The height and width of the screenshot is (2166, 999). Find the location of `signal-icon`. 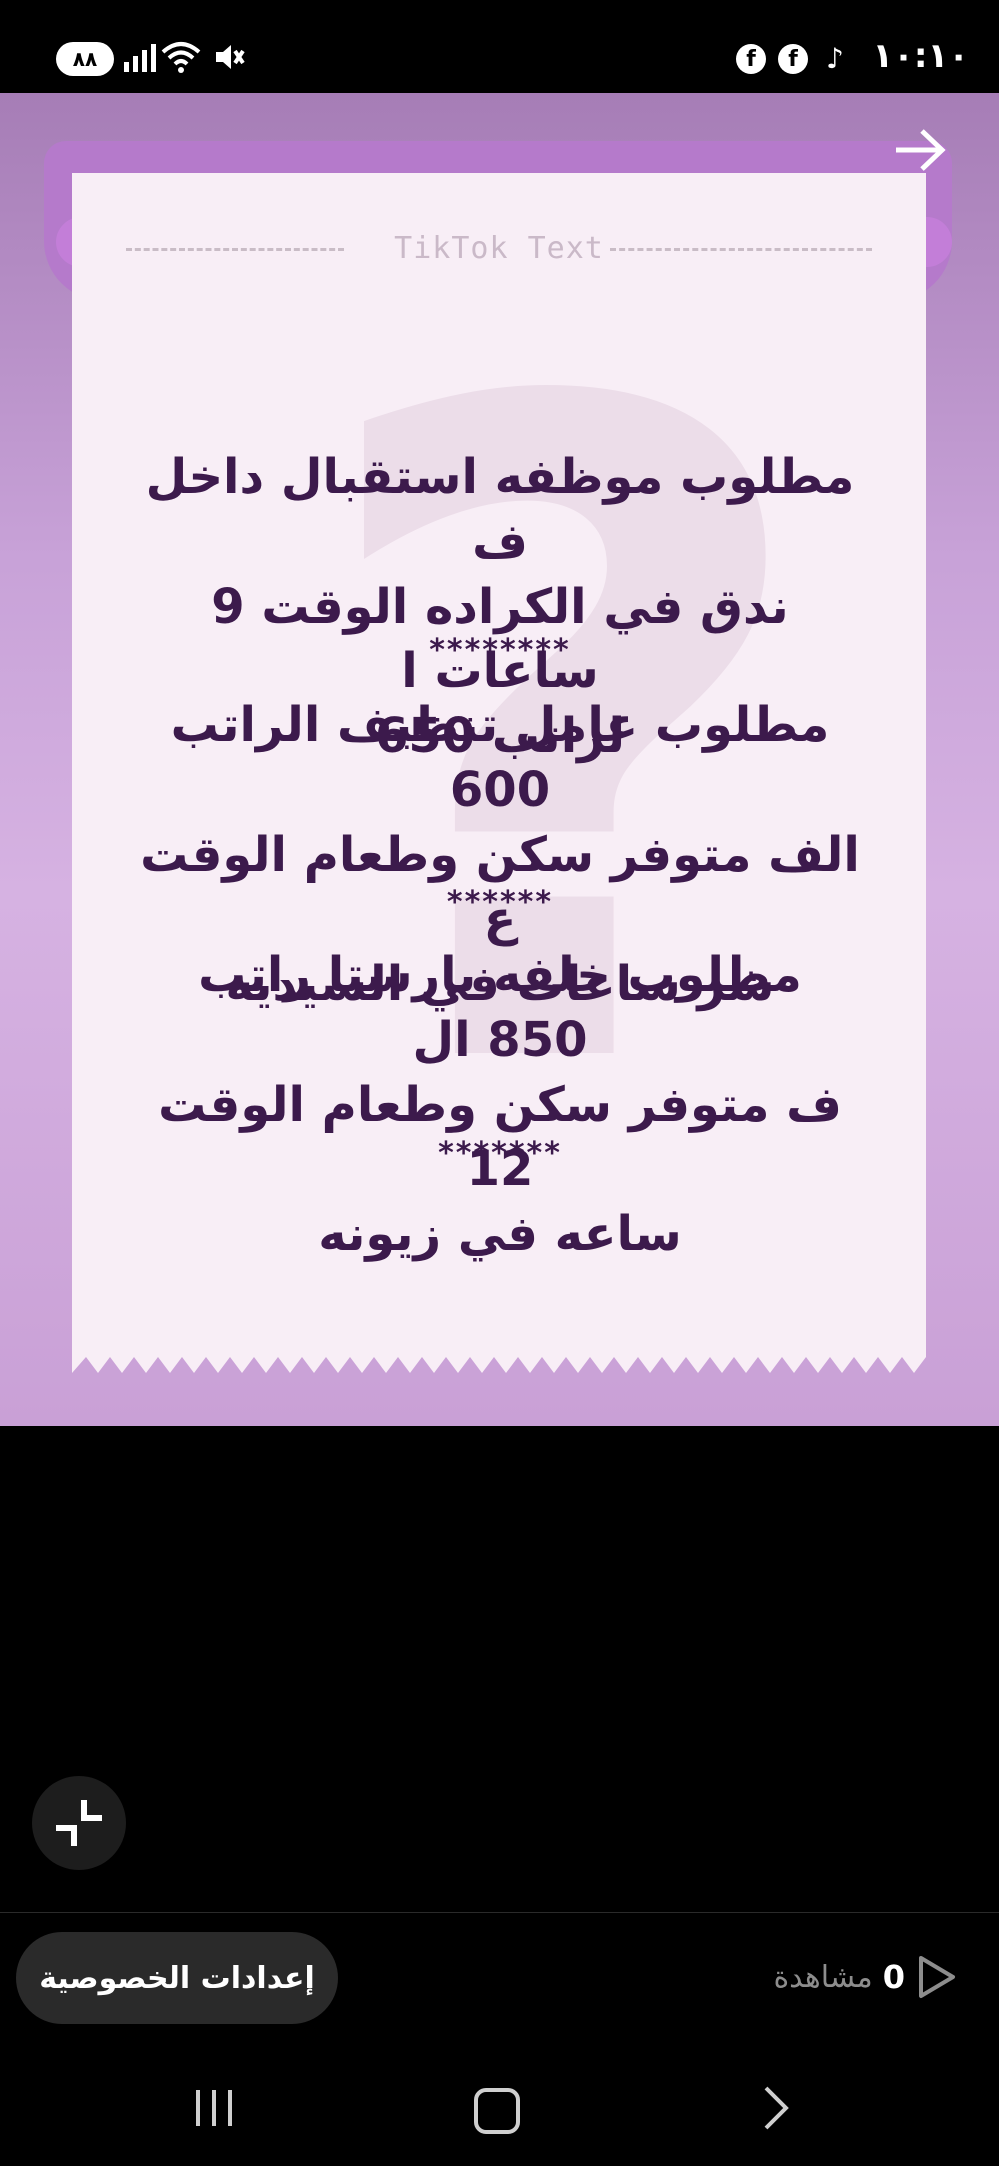

signal-icon is located at coordinates (140, 57).